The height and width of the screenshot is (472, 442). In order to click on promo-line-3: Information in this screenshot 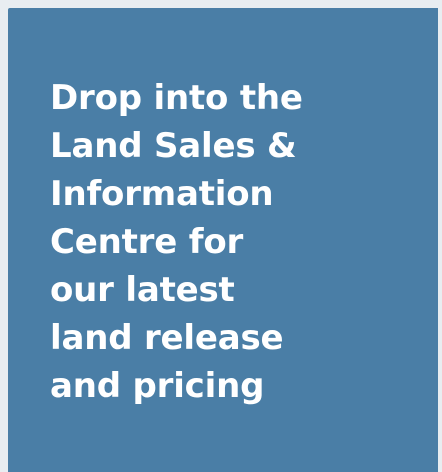, I will do `click(162, 194)`.